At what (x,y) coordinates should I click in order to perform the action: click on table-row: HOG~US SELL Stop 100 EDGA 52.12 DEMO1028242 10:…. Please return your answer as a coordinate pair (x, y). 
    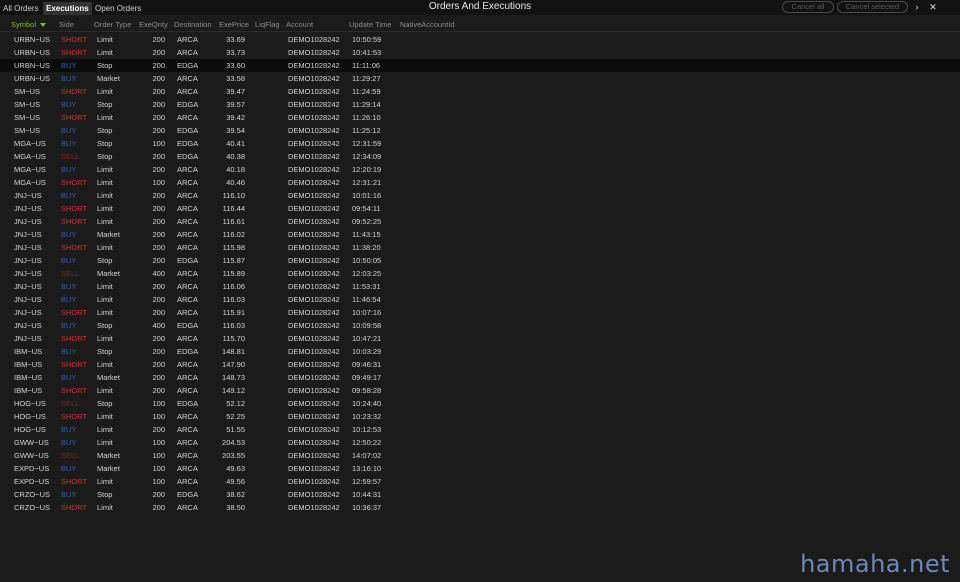
    Looking at the image, I should click on (480, 403).